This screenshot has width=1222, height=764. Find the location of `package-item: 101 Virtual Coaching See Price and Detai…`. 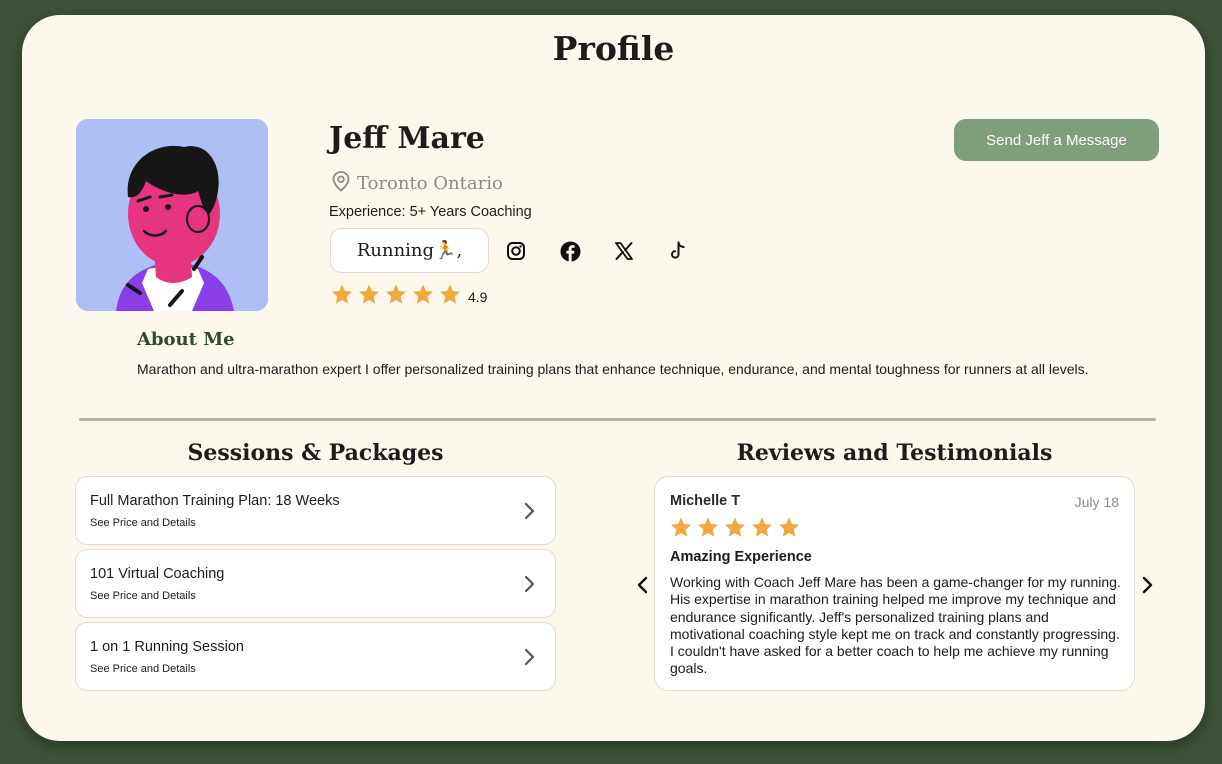

package-item: 101 Virtual Coaching See Price and Detai… is located at coordinates (315, 583).